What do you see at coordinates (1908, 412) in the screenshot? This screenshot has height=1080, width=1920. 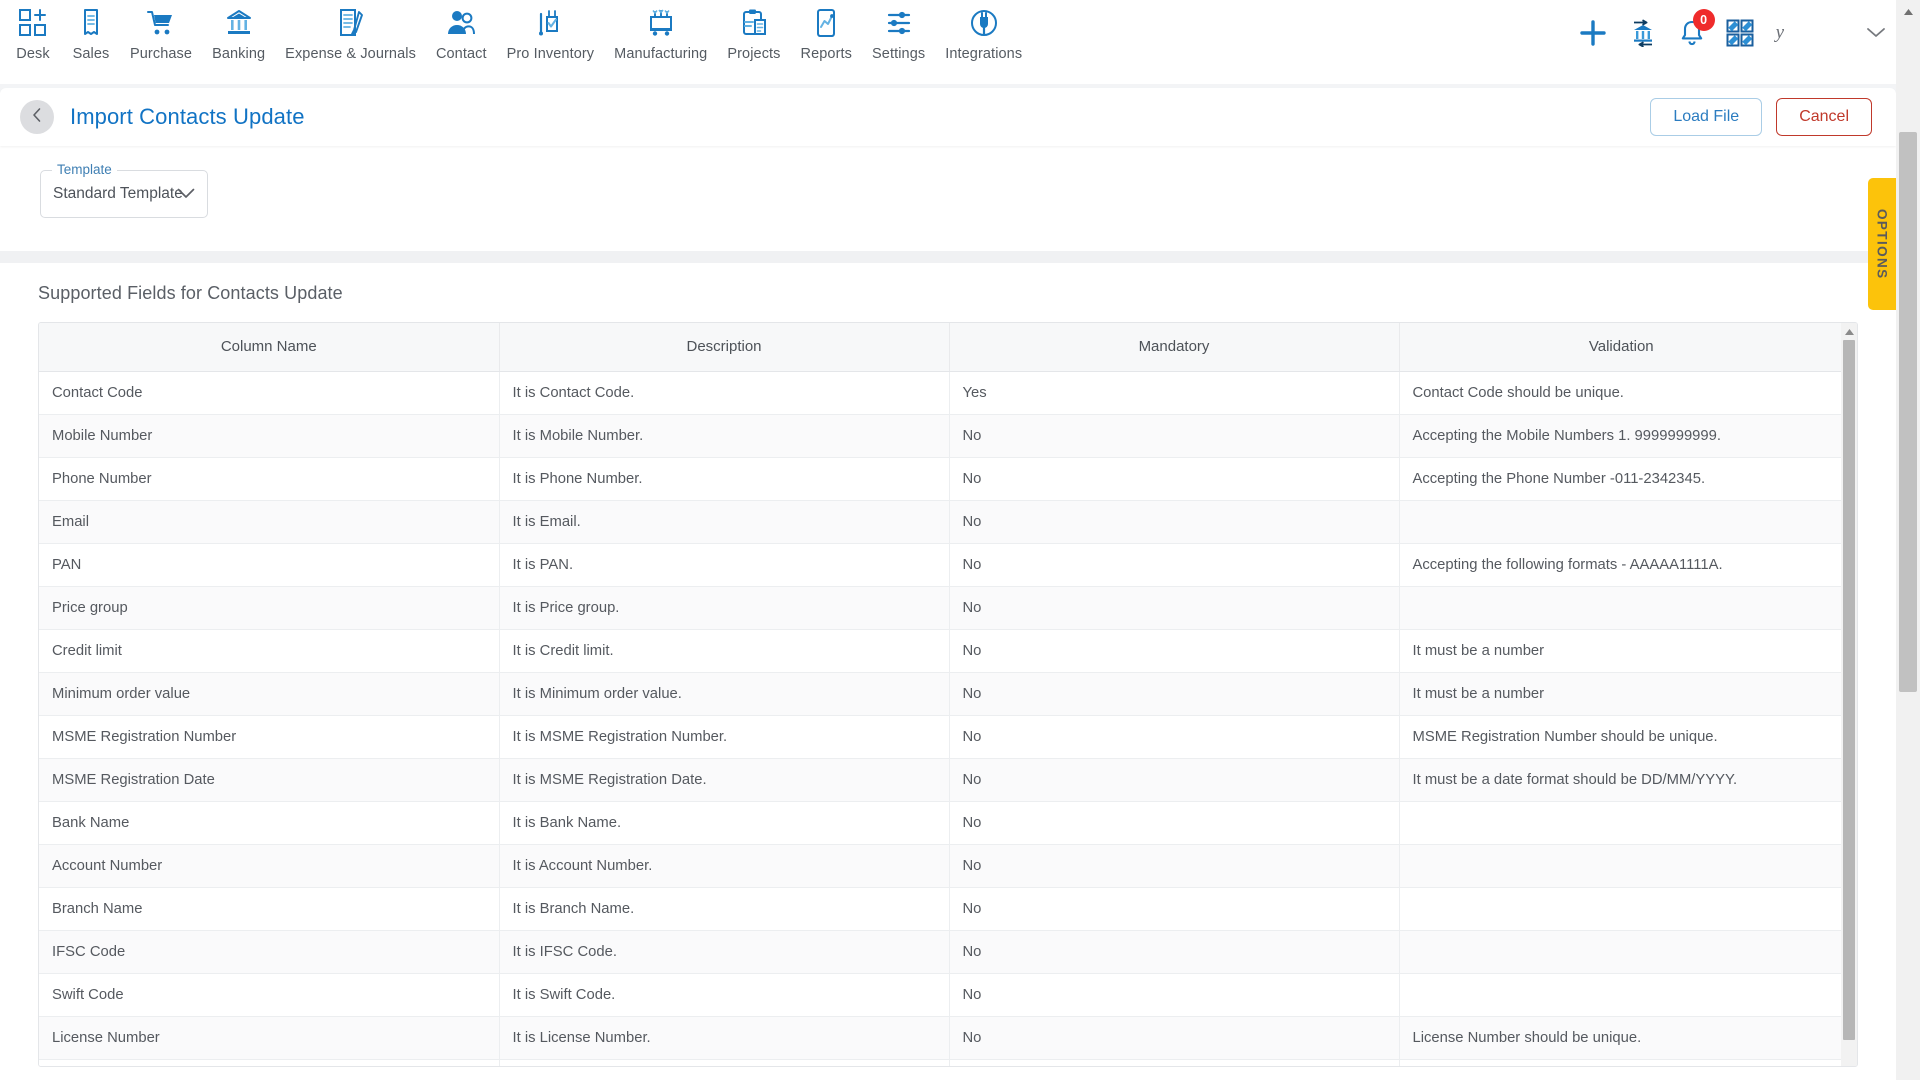 I see `page-scrollbar-thumb` at bounding box center [1908, 412].